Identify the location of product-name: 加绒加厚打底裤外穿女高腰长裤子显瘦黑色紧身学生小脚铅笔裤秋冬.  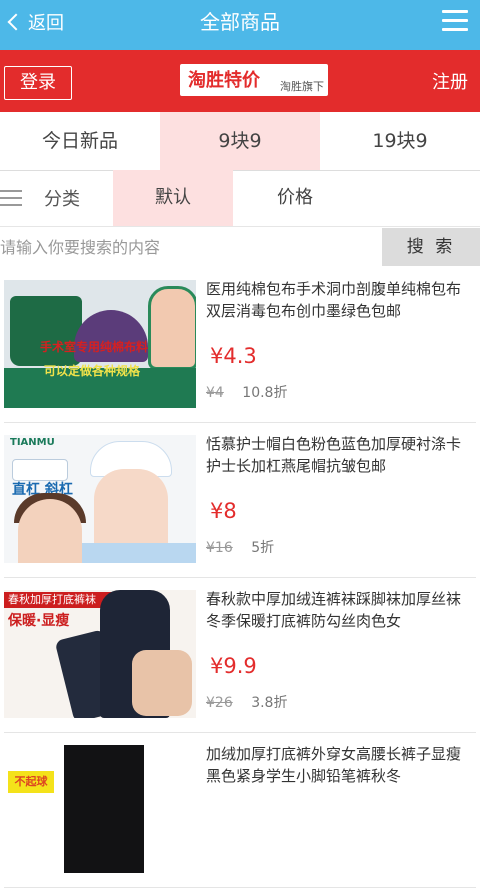
(340, 765).